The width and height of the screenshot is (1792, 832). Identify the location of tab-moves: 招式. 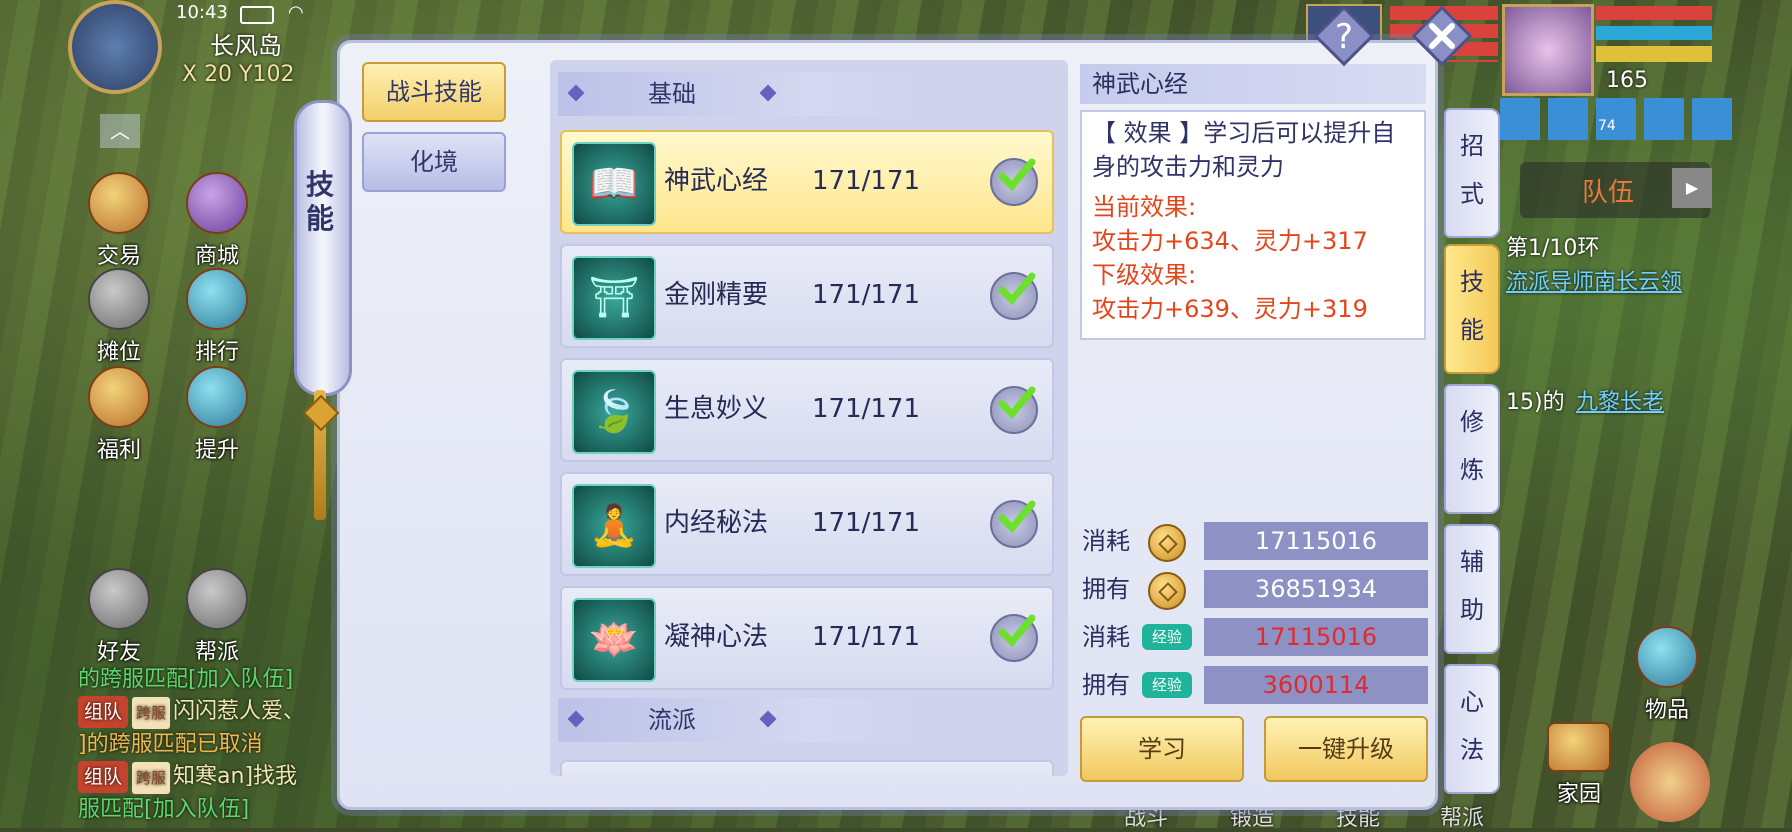
(1472, 173).